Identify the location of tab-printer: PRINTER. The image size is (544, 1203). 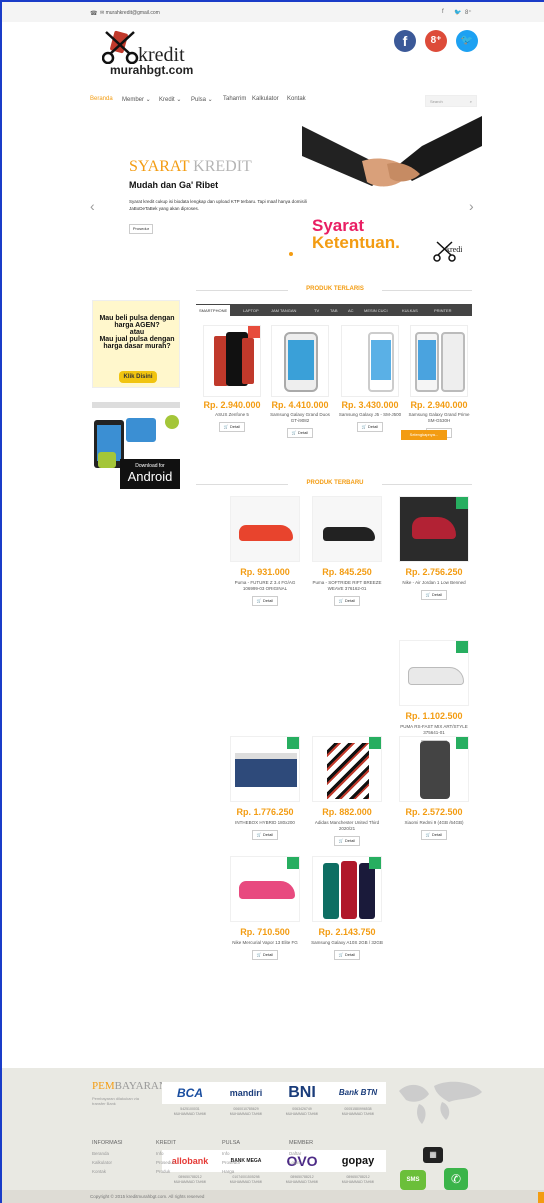
(443, 310).